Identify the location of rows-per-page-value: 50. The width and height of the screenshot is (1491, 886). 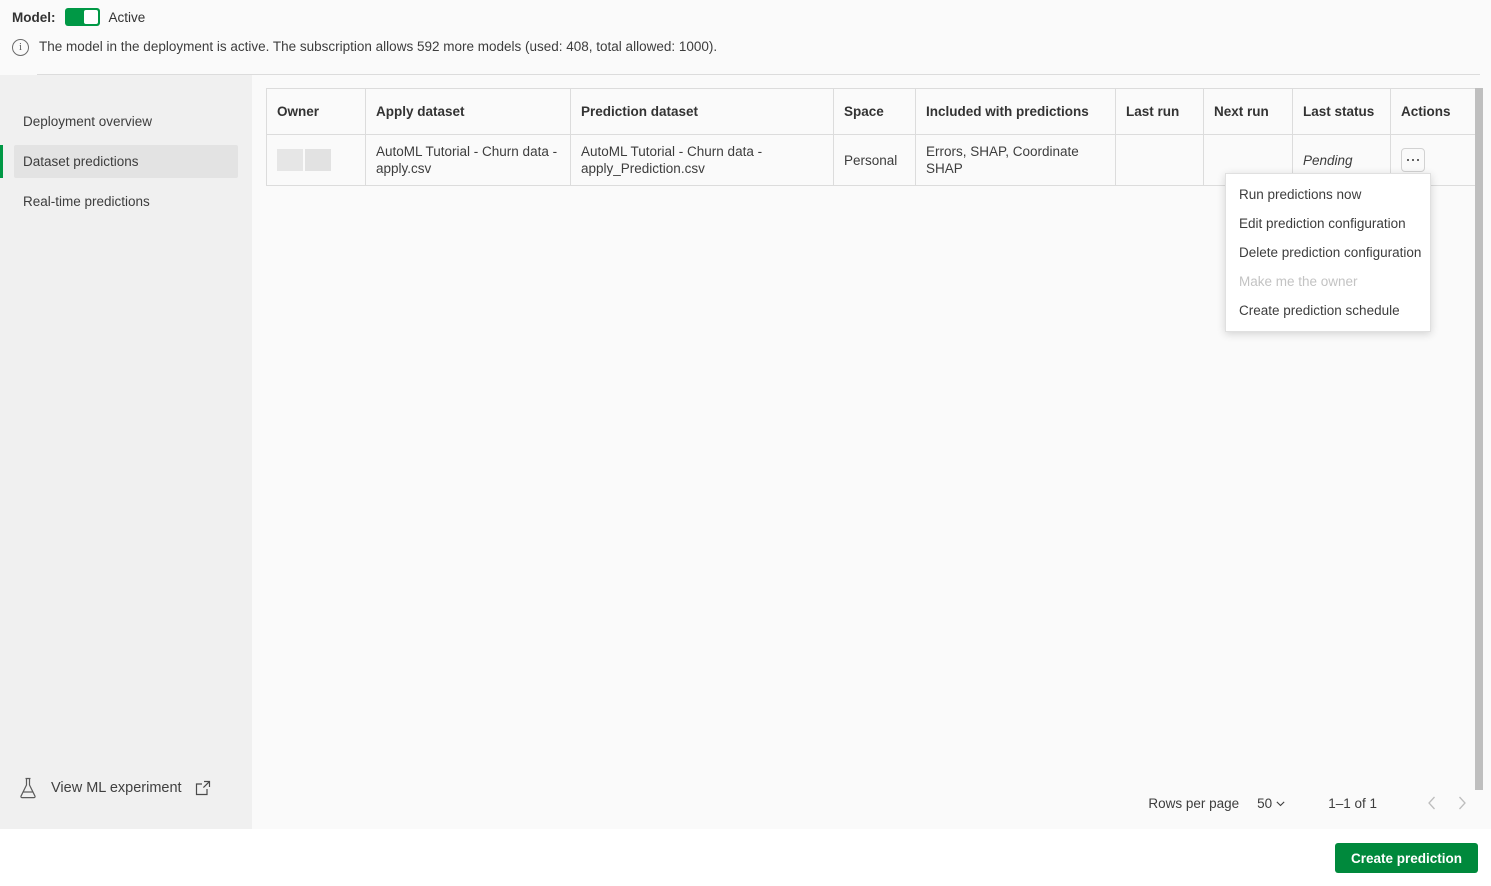
(1265, 803).